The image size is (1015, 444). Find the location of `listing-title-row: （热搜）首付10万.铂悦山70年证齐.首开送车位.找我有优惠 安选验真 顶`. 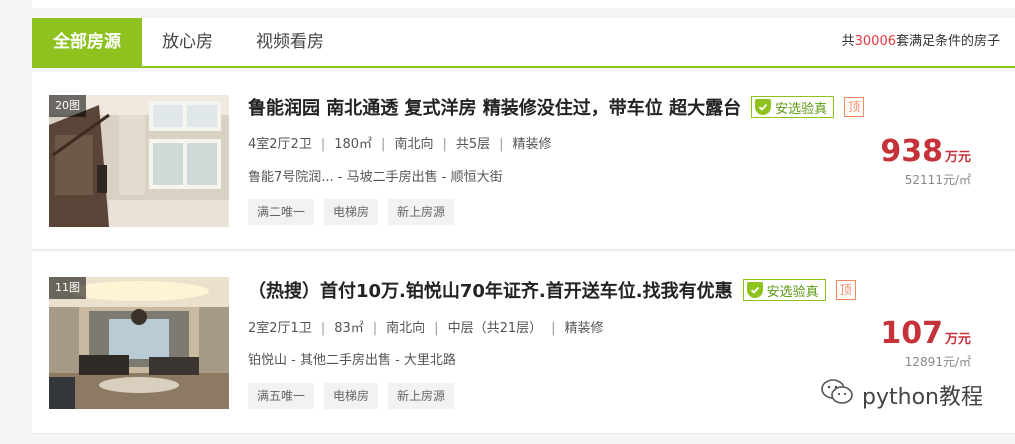

listing-title-row: （热搜）首付10万.铂悦山70年证齐.首开送车位.找我有优惠 安选验真 顶 is located at coordinates (552, 290).